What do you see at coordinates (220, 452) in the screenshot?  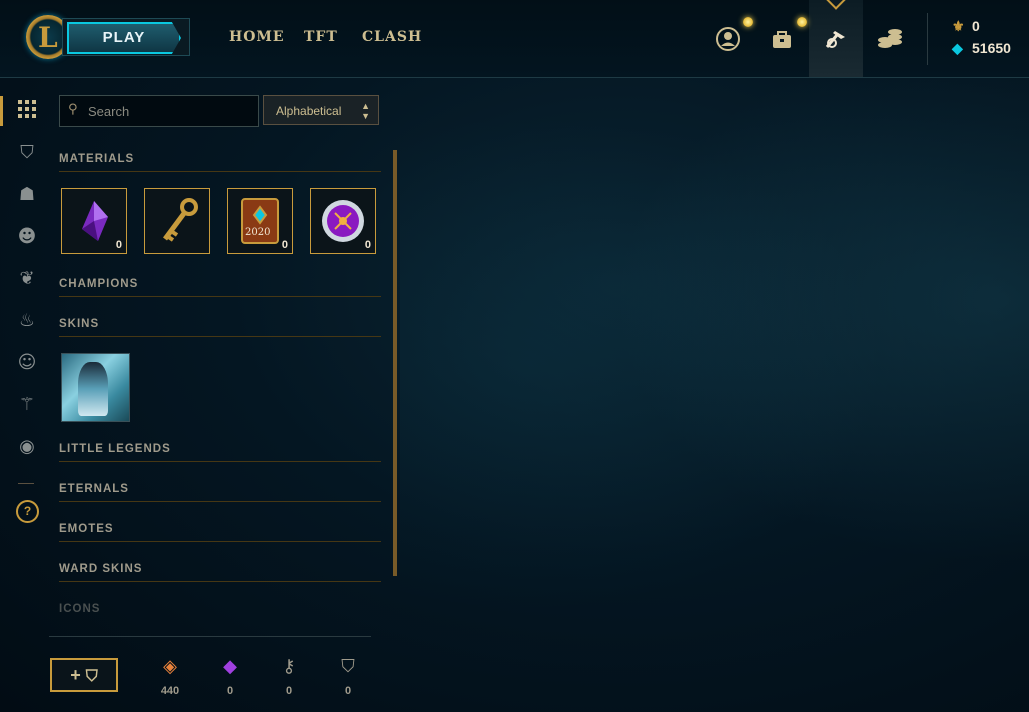 I see `section-little-legends: LITTLE LEGENDS` at bounding box center [220, 452].